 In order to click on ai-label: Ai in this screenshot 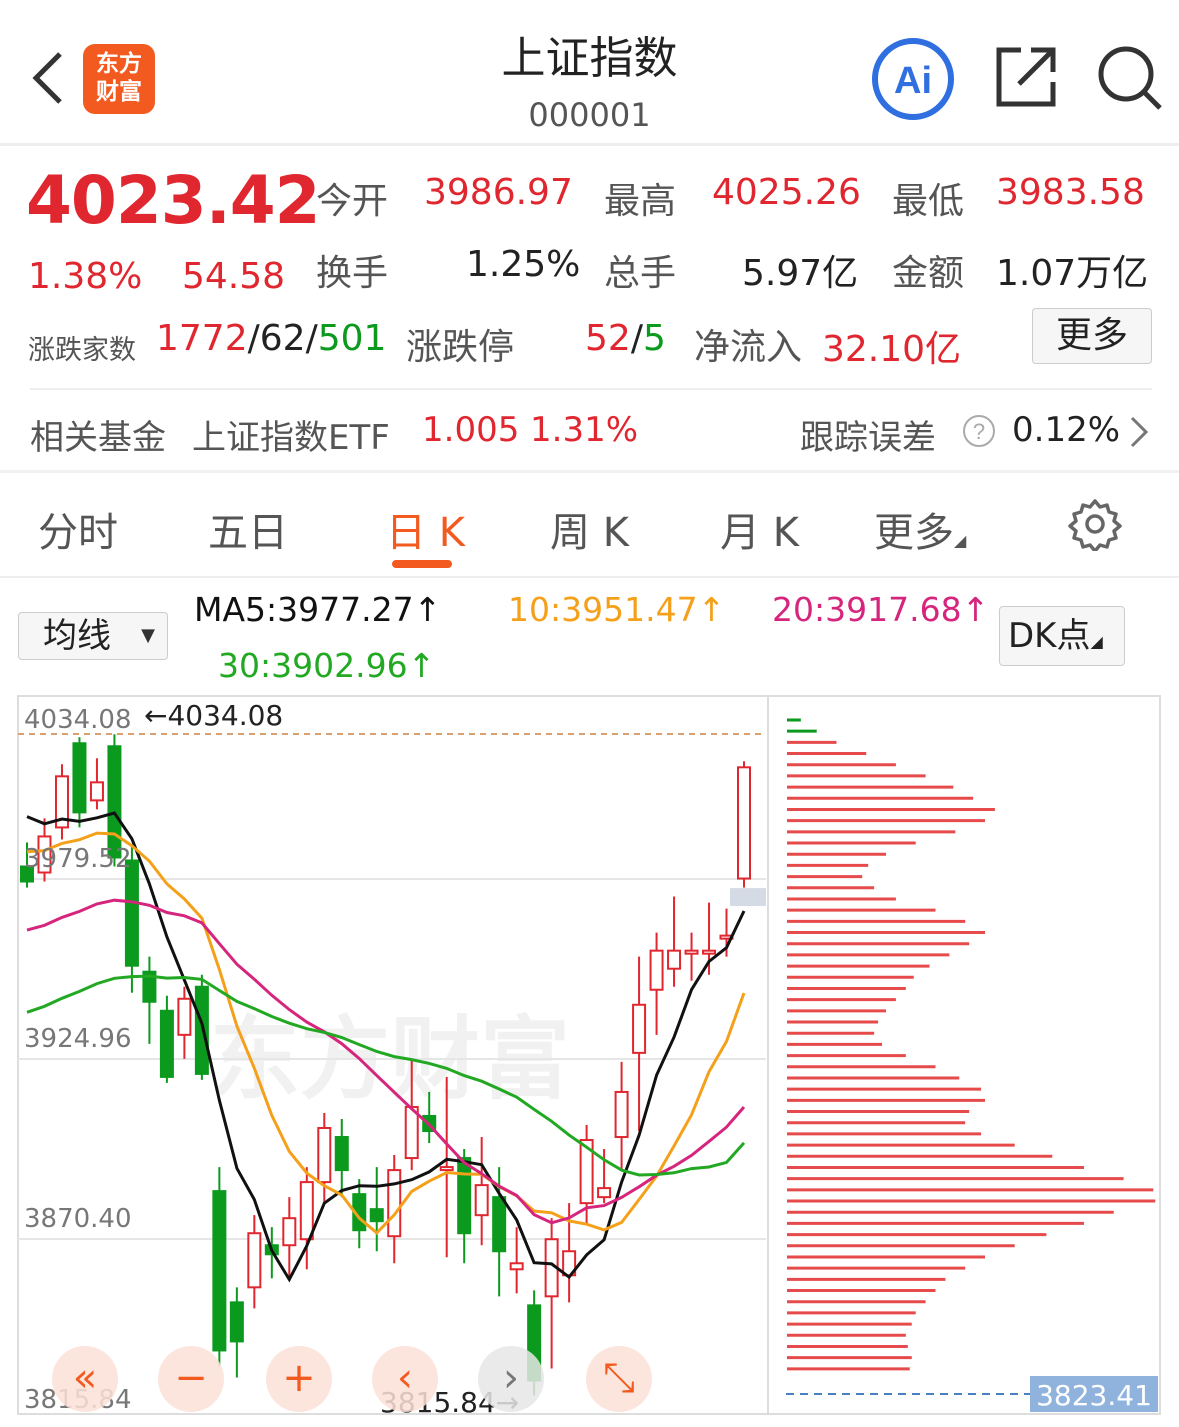, I will do `click(913, 81)`.